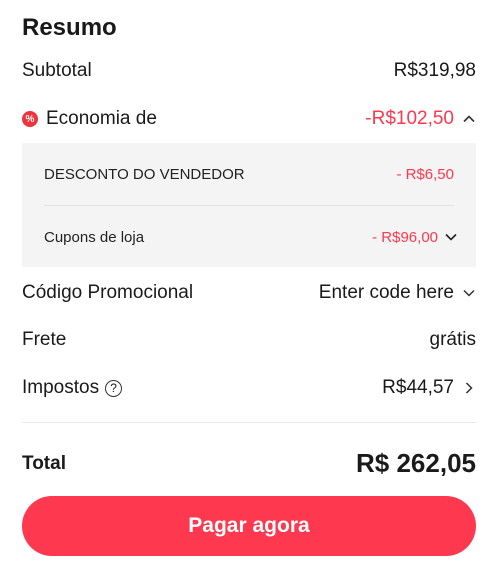  What do you see at coordinates (144, 174) in the screenshot?
I see `seller-discount-label: DESCONTO DO VENDEDOR` at bounding box center [144, 174].